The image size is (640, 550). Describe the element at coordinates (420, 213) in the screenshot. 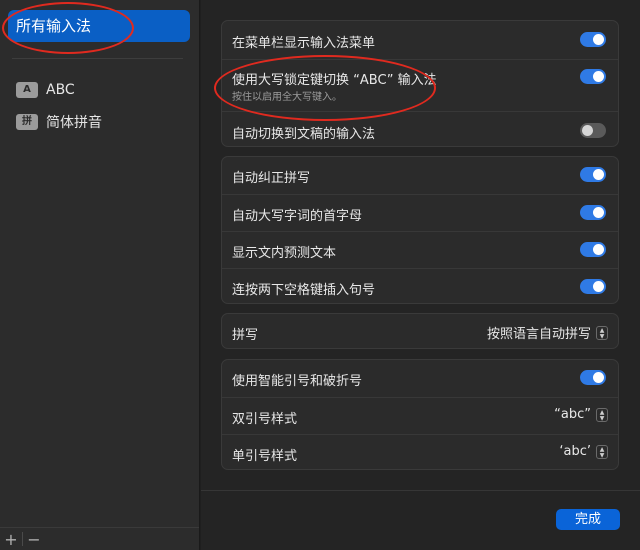

I see `auto-capitalize-row: 自动大写字词的首字母` at that location.